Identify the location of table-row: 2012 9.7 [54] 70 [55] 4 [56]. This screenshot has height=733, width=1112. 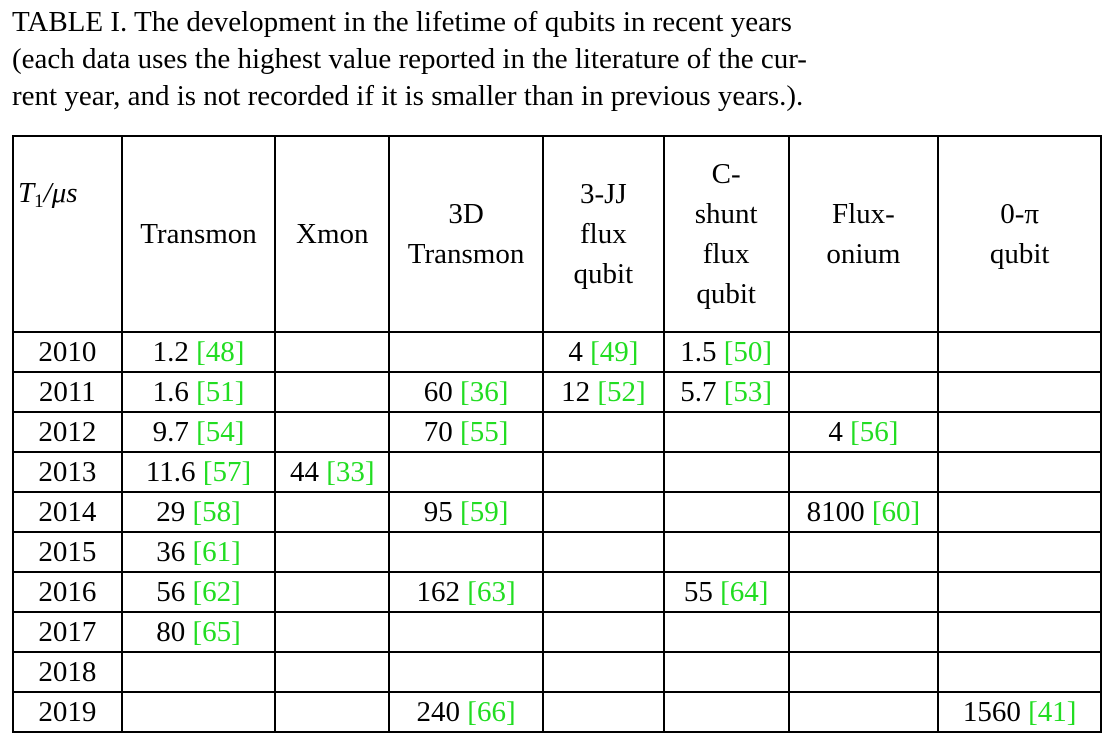
(557, 432).